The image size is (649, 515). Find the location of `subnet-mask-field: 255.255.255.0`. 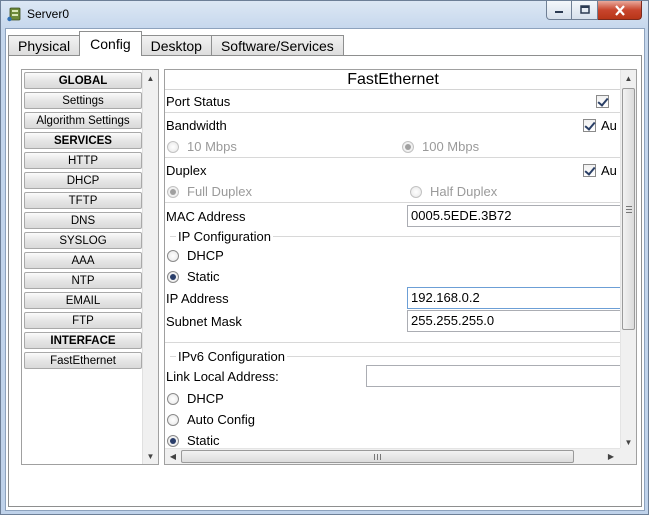

subnet-mask-field: 255.255.255.0 is located at coordinates (514, 321).